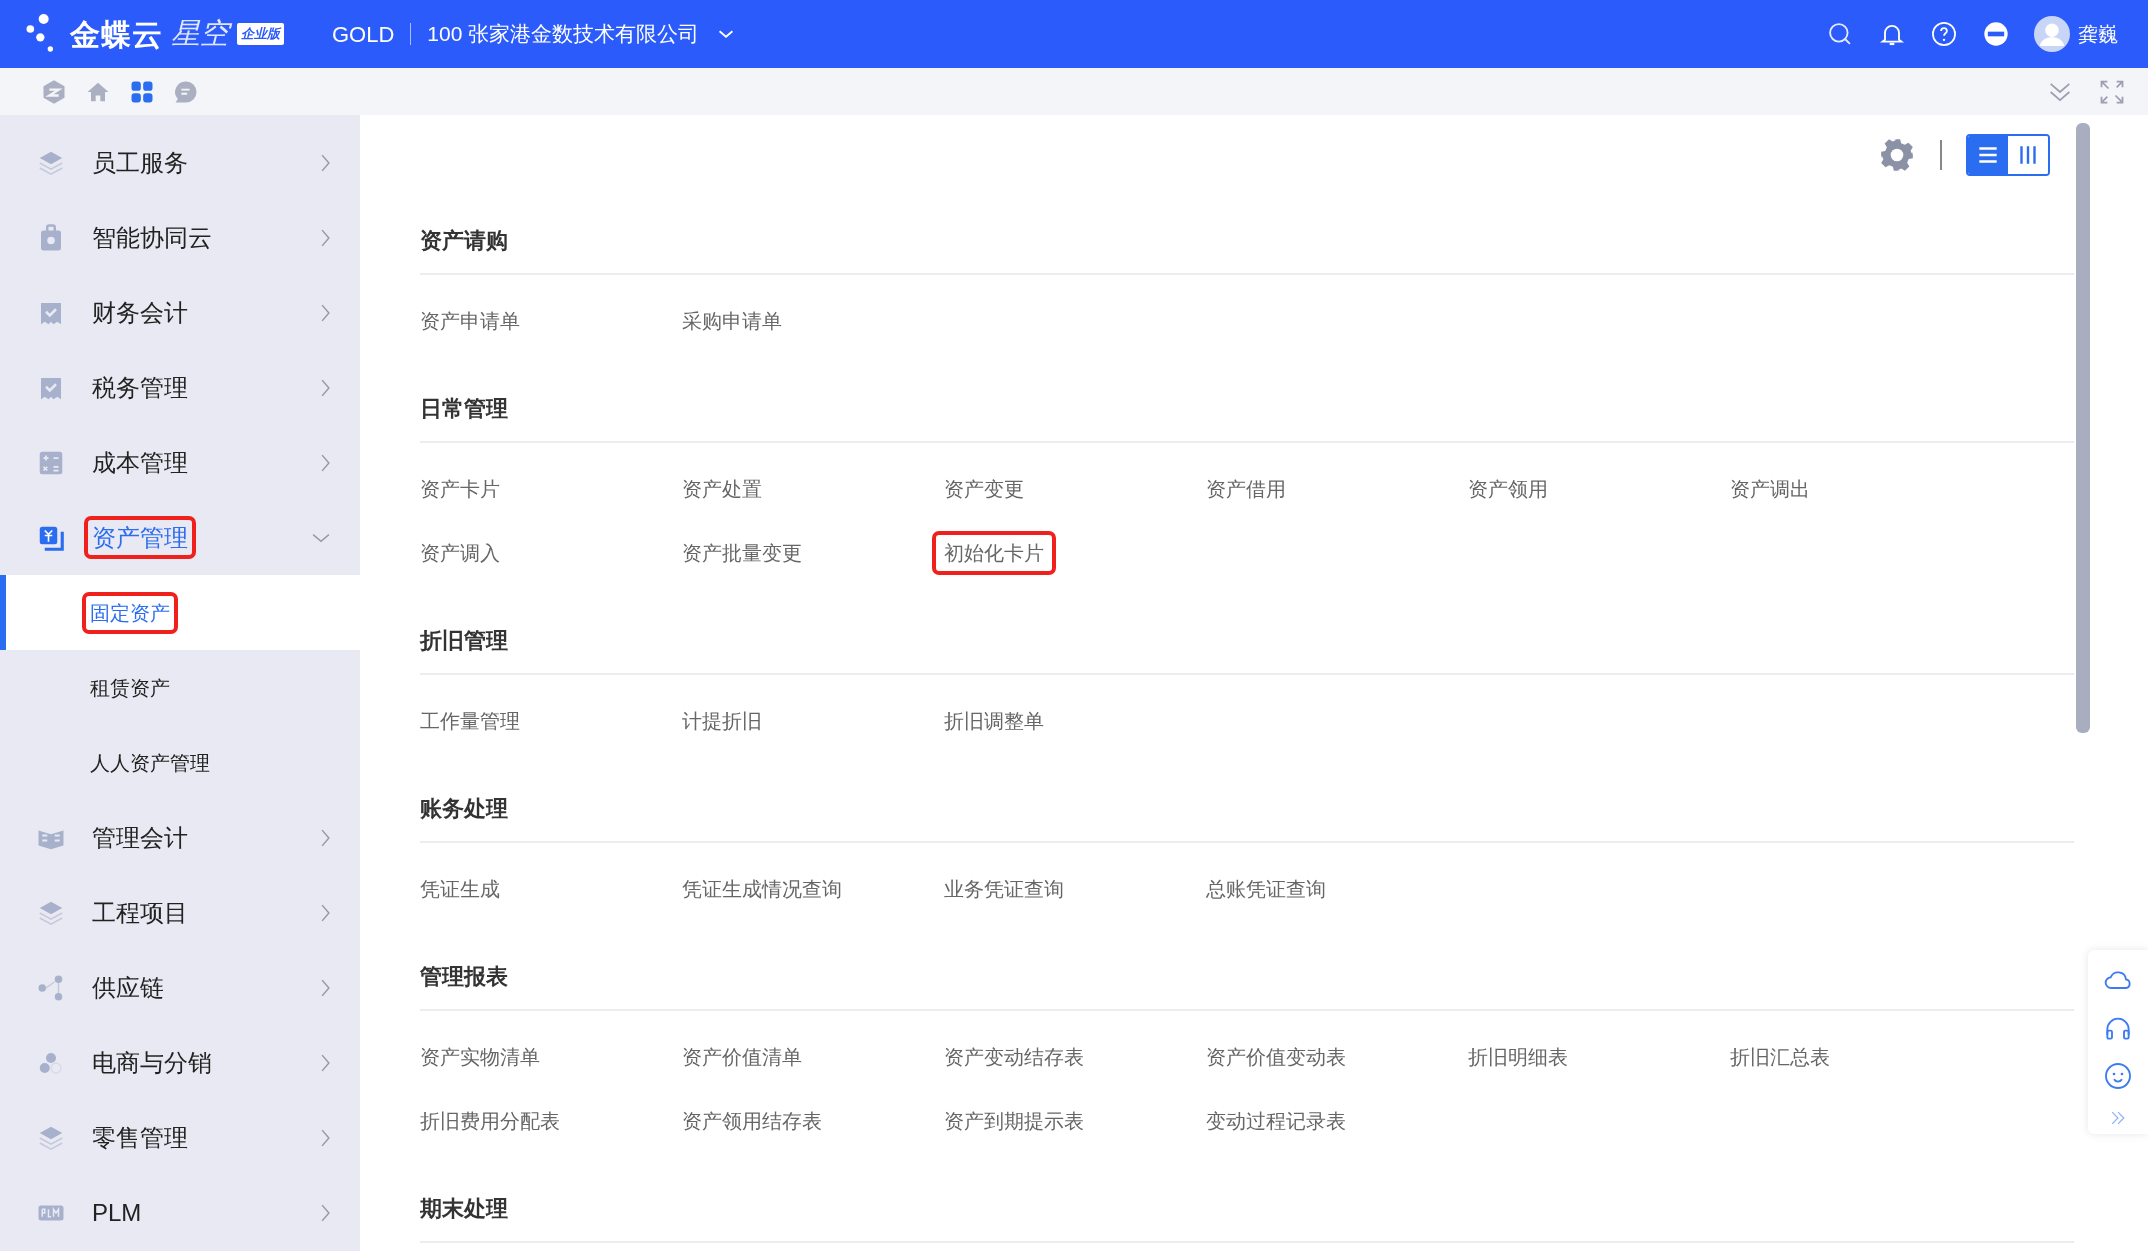 This screenshot has width=2148, height=1251. I want to click on sidebar-menu-item: 供应链, so click(180, 987).